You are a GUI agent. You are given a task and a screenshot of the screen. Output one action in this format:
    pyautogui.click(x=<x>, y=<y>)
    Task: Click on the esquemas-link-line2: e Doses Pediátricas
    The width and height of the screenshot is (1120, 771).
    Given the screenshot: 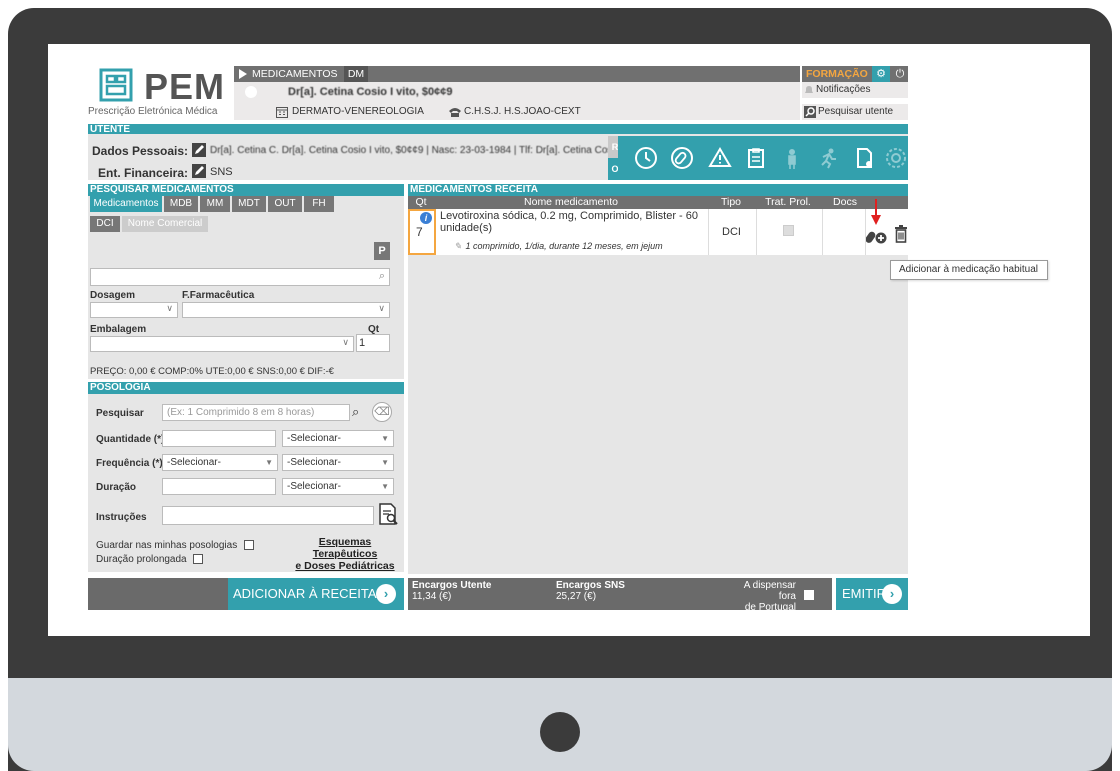 What is the action you would take?
    pyautogui.click(x=345, y=566)
    